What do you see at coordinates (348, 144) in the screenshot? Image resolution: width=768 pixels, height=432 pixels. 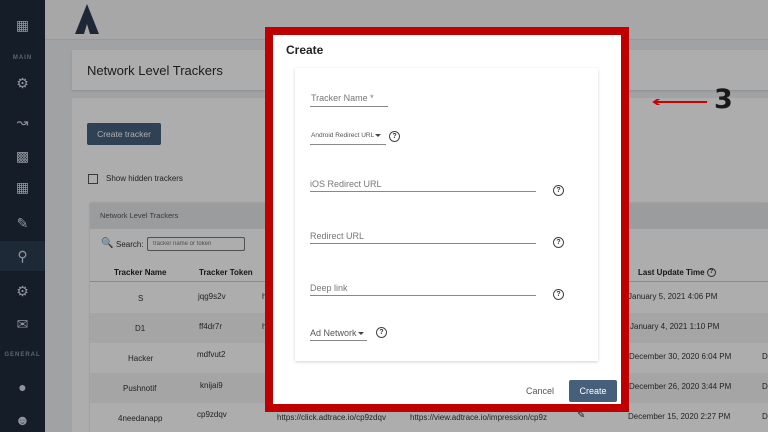 I see `android-redirect-underline` at bounding box center [348, 144].